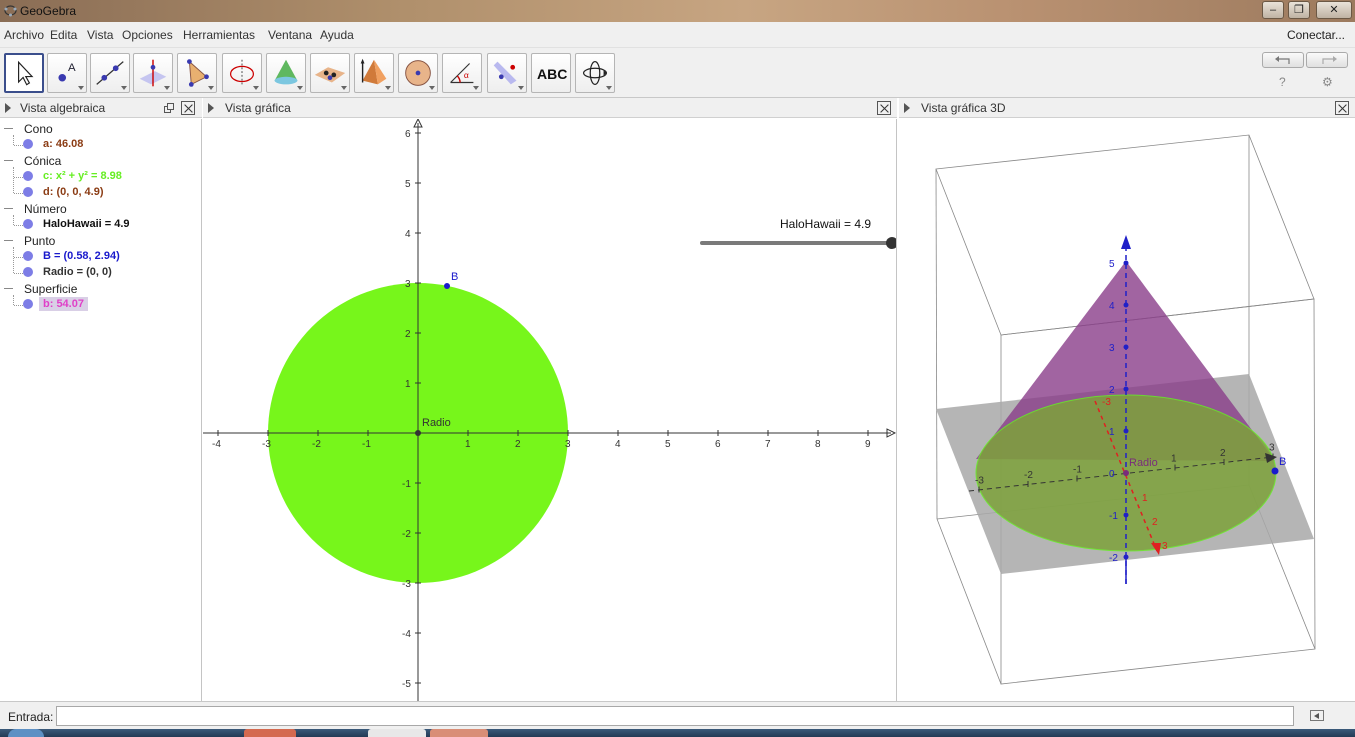 This screenshot has height=737, width=1355. I want to click on point-B-3d, so click(1275, 471).